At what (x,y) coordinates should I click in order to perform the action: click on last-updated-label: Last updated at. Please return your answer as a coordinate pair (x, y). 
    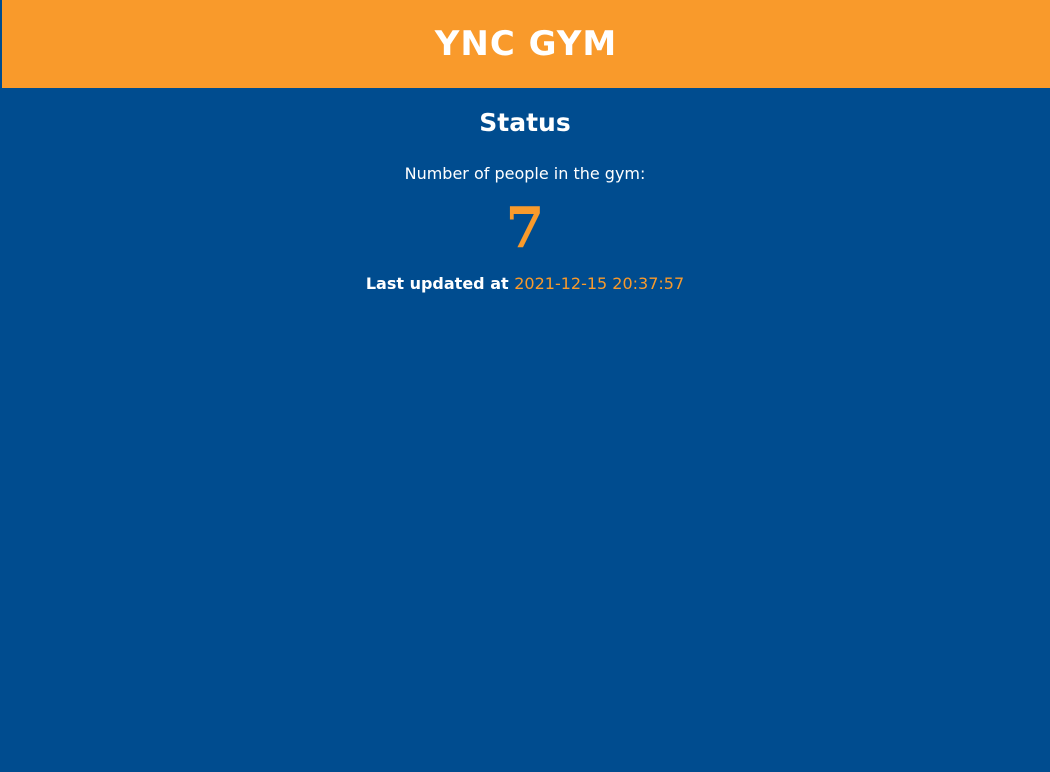
    Looking at the image, I should click on (437, 283).